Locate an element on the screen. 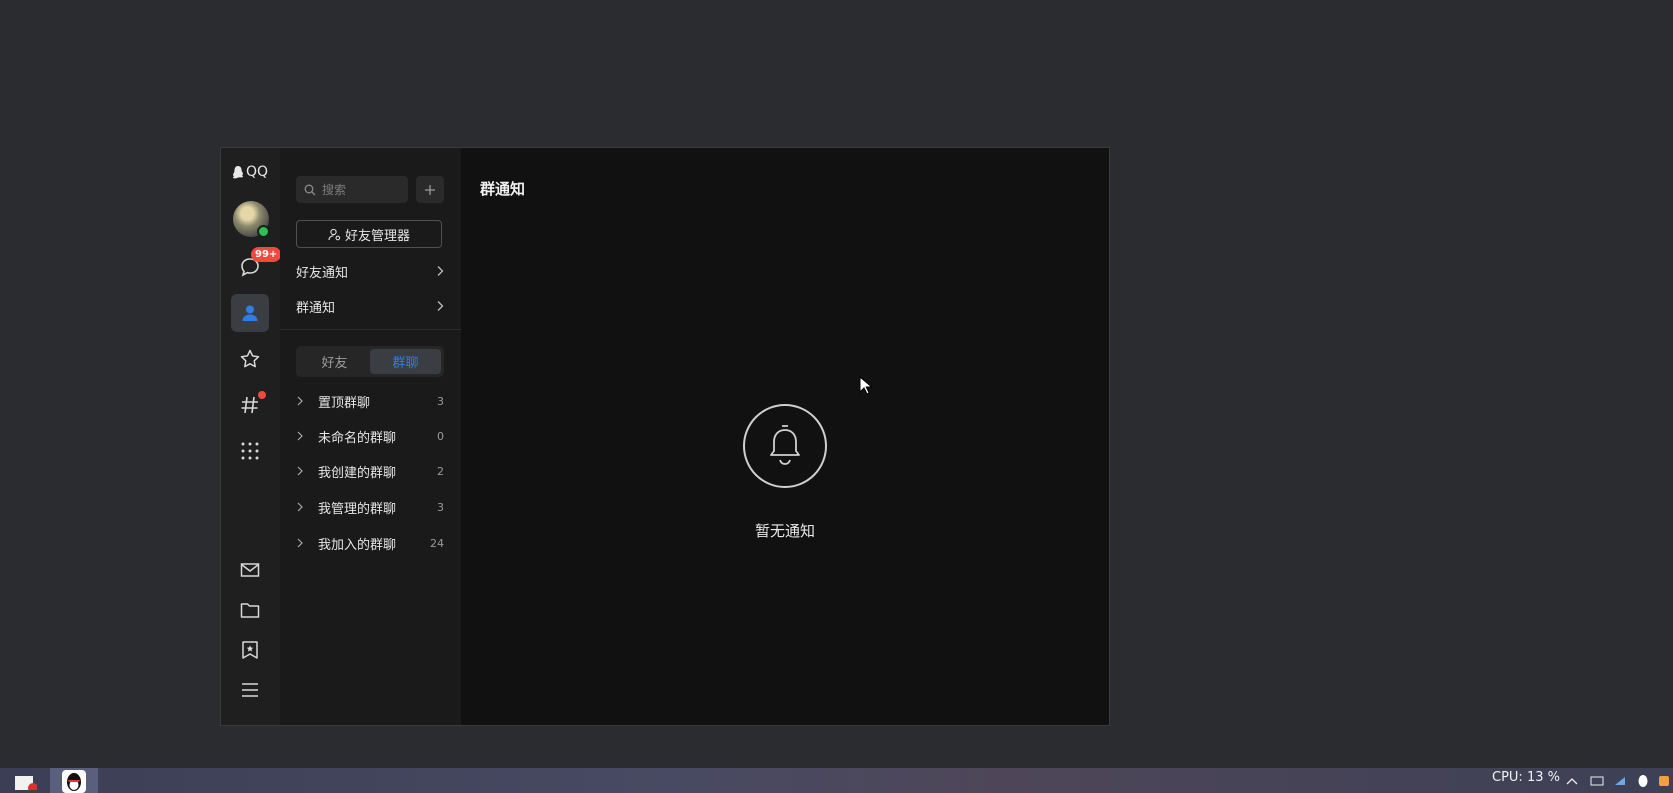 The image size is (1673, 793). group-category-name: 我加入的群聊 is located at coordinates (357, 545).